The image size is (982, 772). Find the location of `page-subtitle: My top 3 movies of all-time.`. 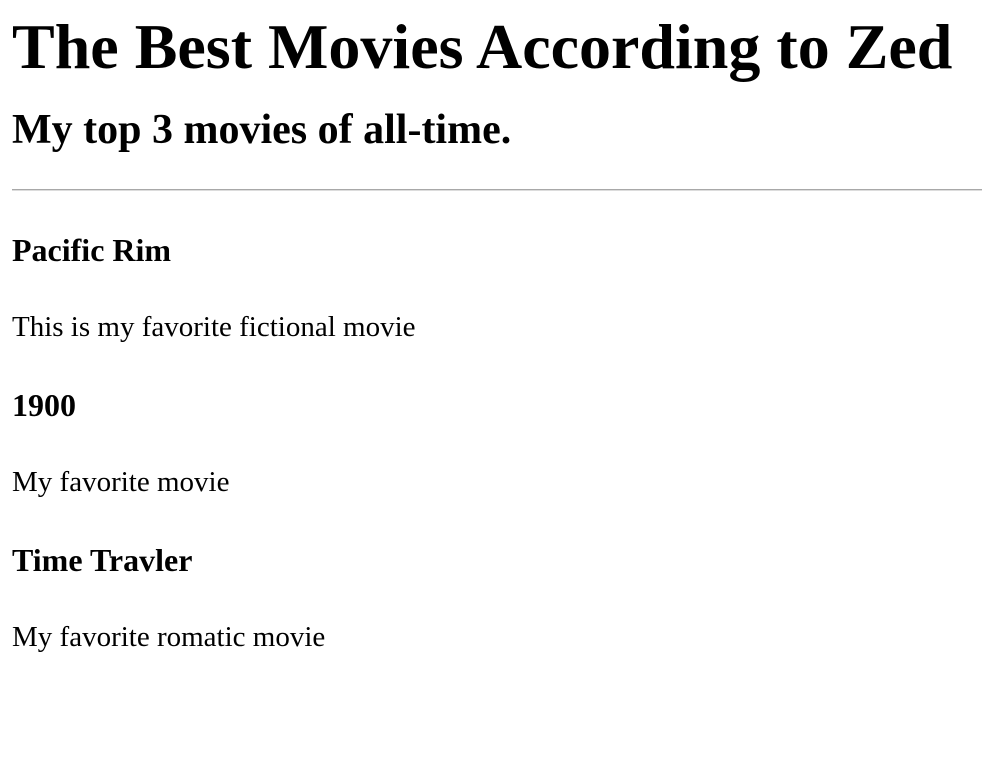

page-subtitle: My top 3 movies of all-time. is located at coordinates (262, 130).